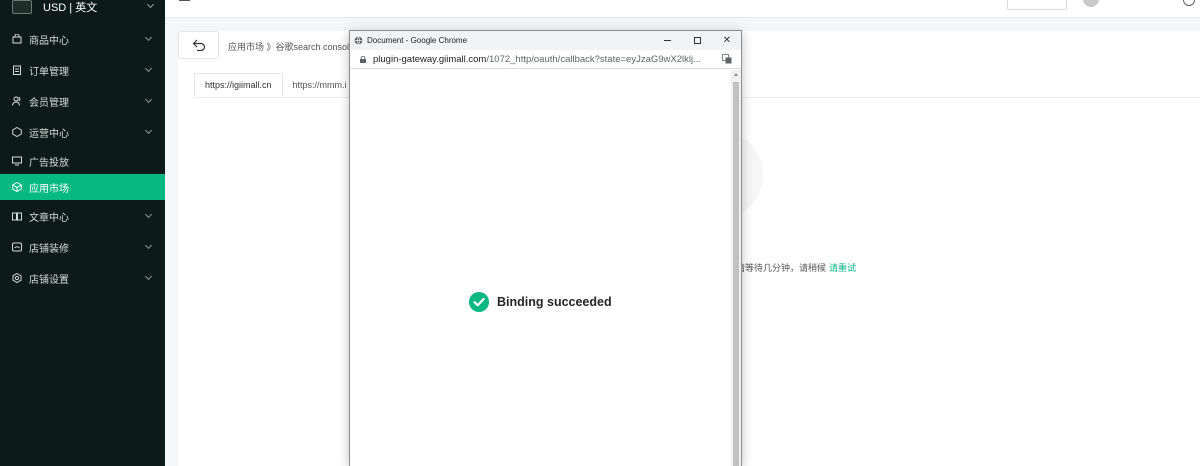 This screenshot has width=1200, height=466. What do you see at coordinates (238, 85) in the screenshot?
I see `tab-site-1: https://igiimall.cn` at bounding box center [238, 85].